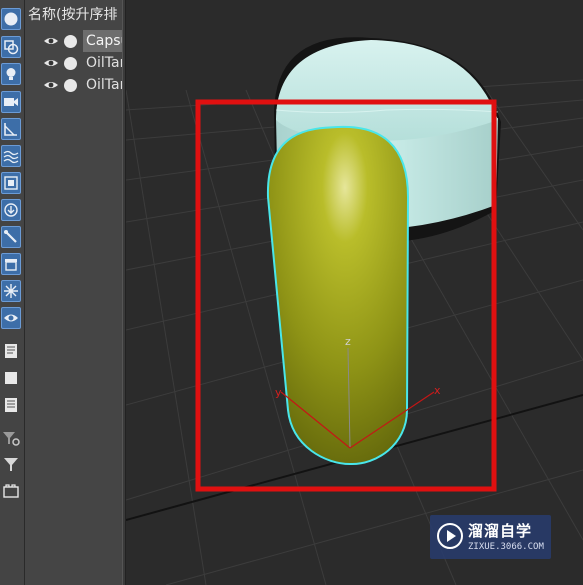 The image size is (583, 585). I want to click on watermark-subtitle: ZIXUE.3066.COM, so click(506, 547).